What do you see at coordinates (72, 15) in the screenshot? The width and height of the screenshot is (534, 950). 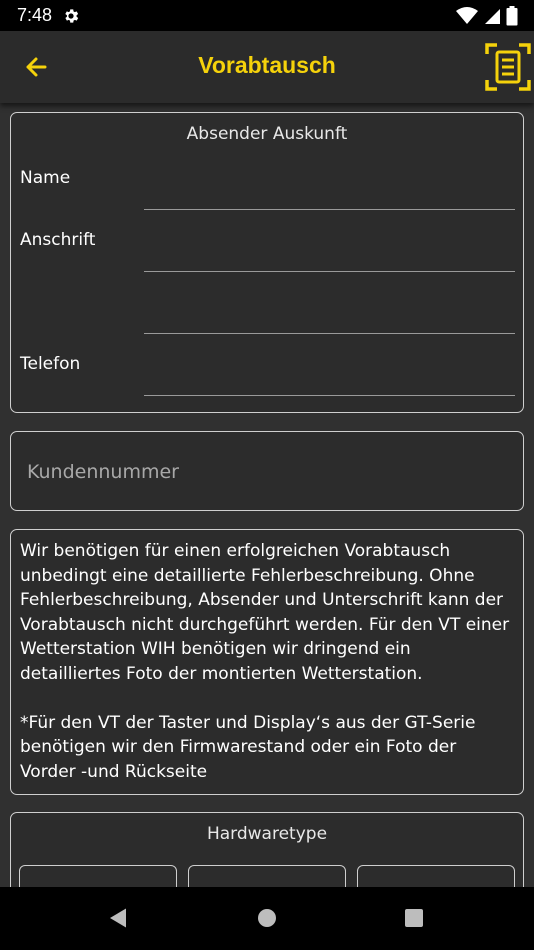 I see `settings-gear-icon` at bounding box center [72, 15].